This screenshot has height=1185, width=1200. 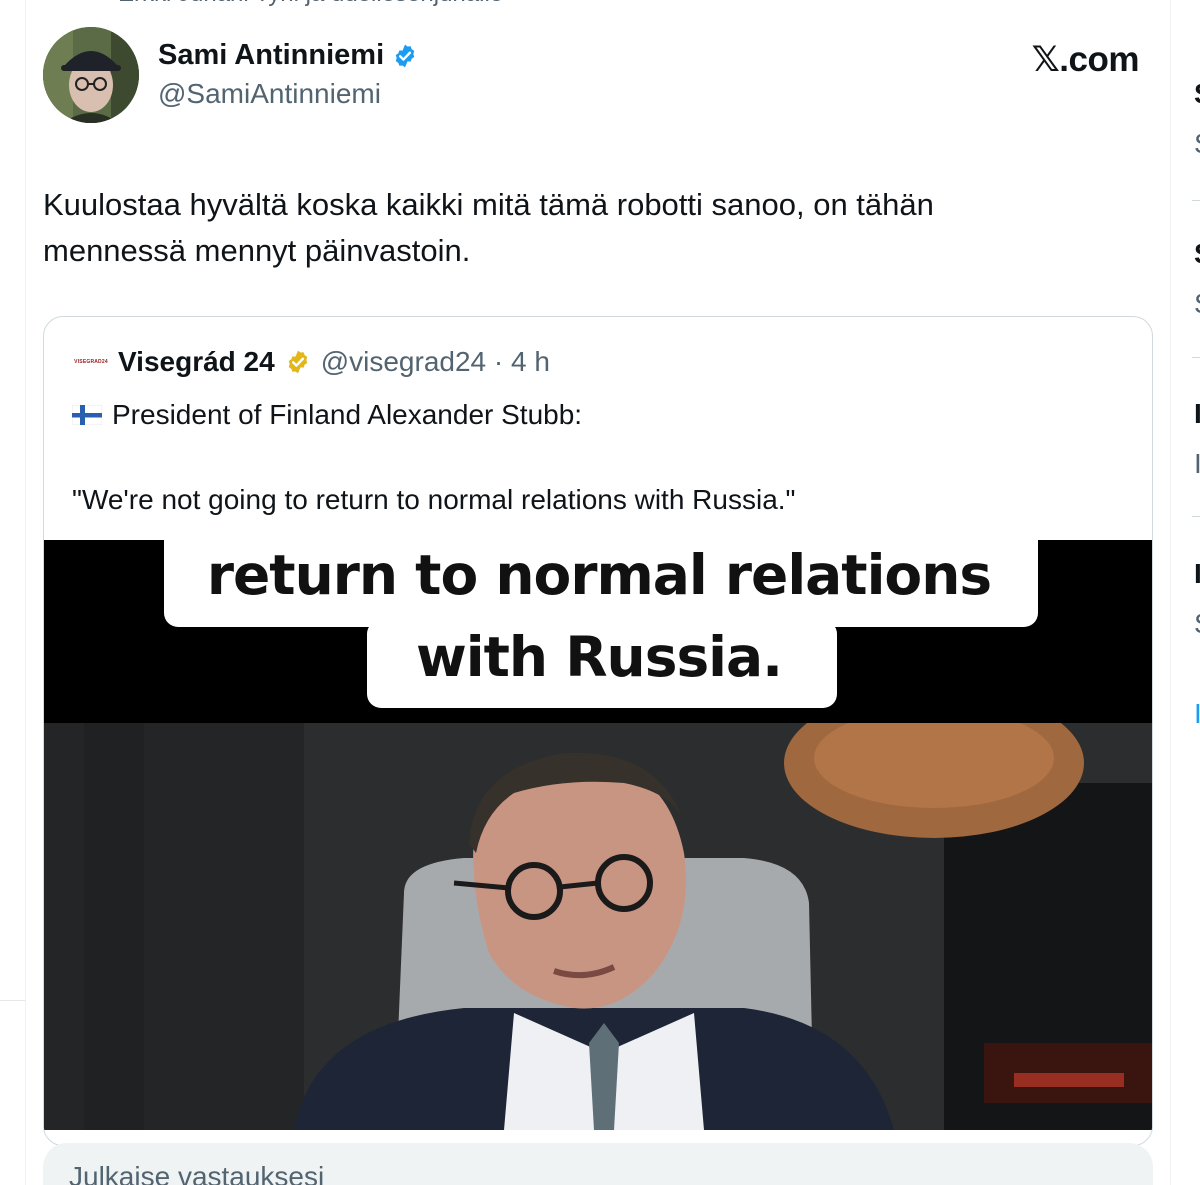 What do you see at coordinates (196, 362) in the screenshot?
I see `quoted-author-name: Visegrád 24` at bounding box center [196, 362].